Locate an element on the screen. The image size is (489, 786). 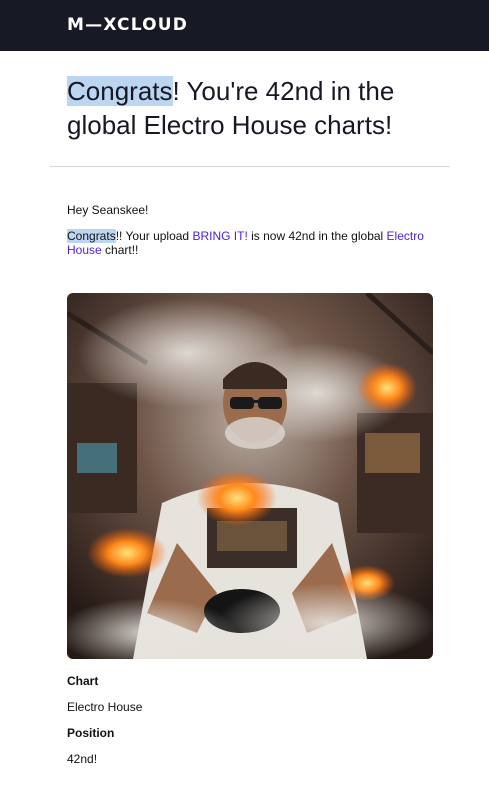
chart-value: Electro House is located at coordinates (105, 707).